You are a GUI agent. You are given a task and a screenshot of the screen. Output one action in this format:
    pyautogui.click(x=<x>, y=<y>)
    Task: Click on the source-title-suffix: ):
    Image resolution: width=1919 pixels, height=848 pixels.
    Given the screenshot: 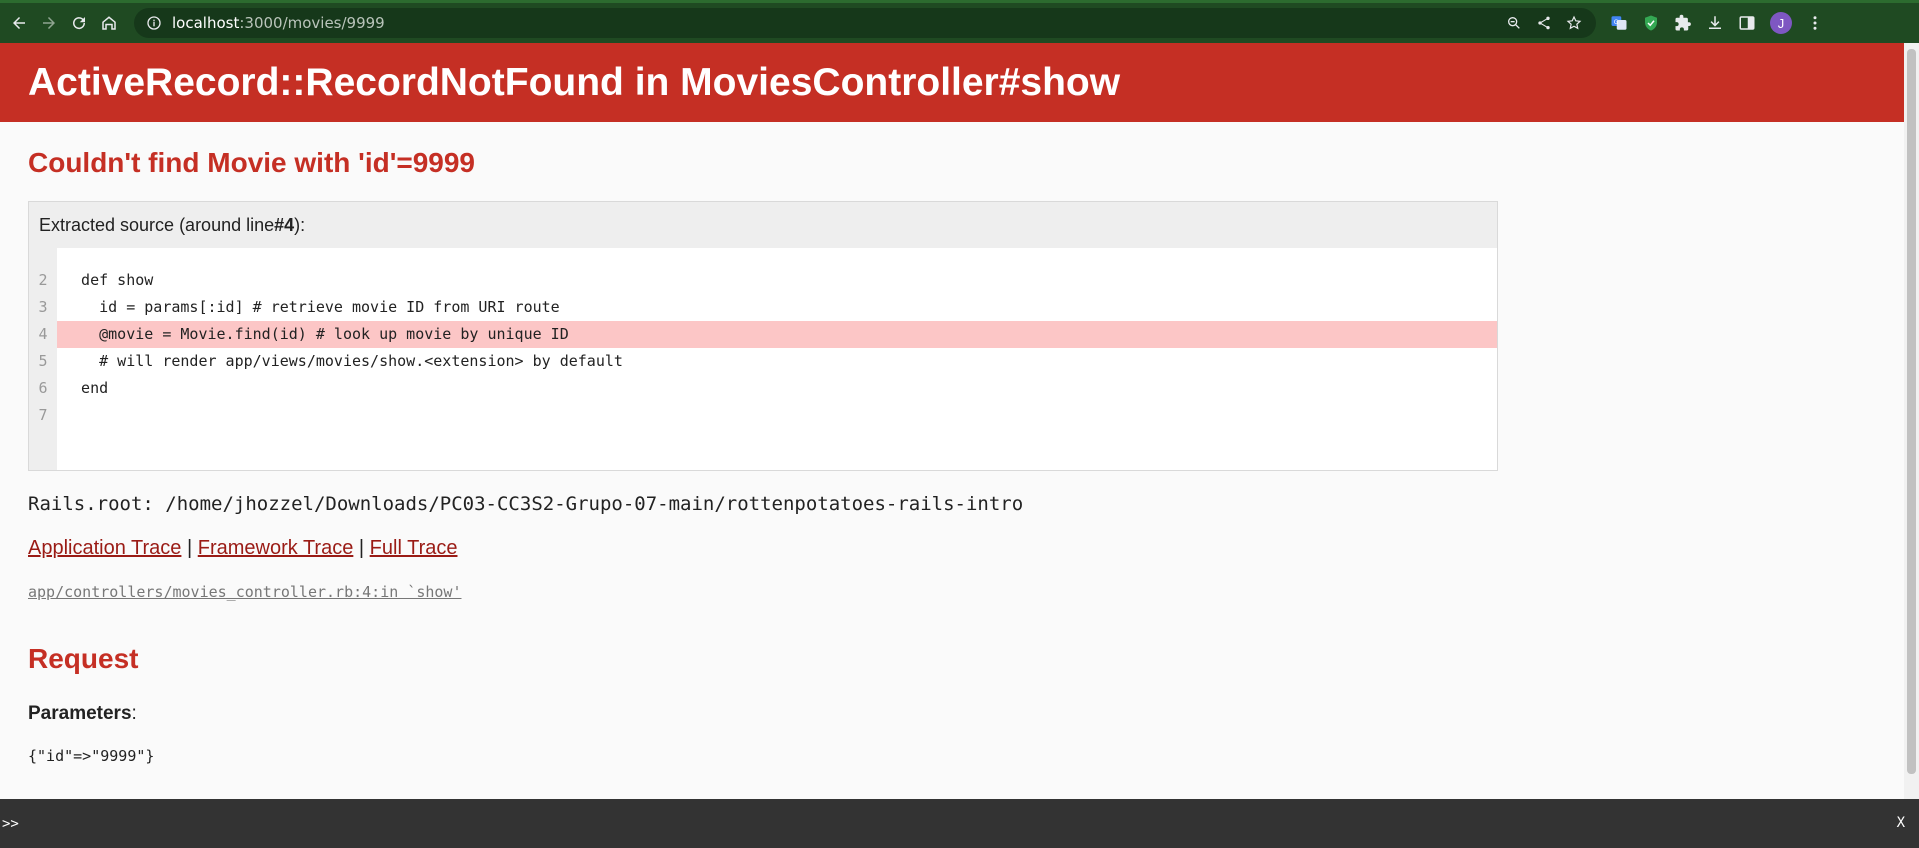 What is the action you would take?
    pyautogui.click(x=300, y=224)
    